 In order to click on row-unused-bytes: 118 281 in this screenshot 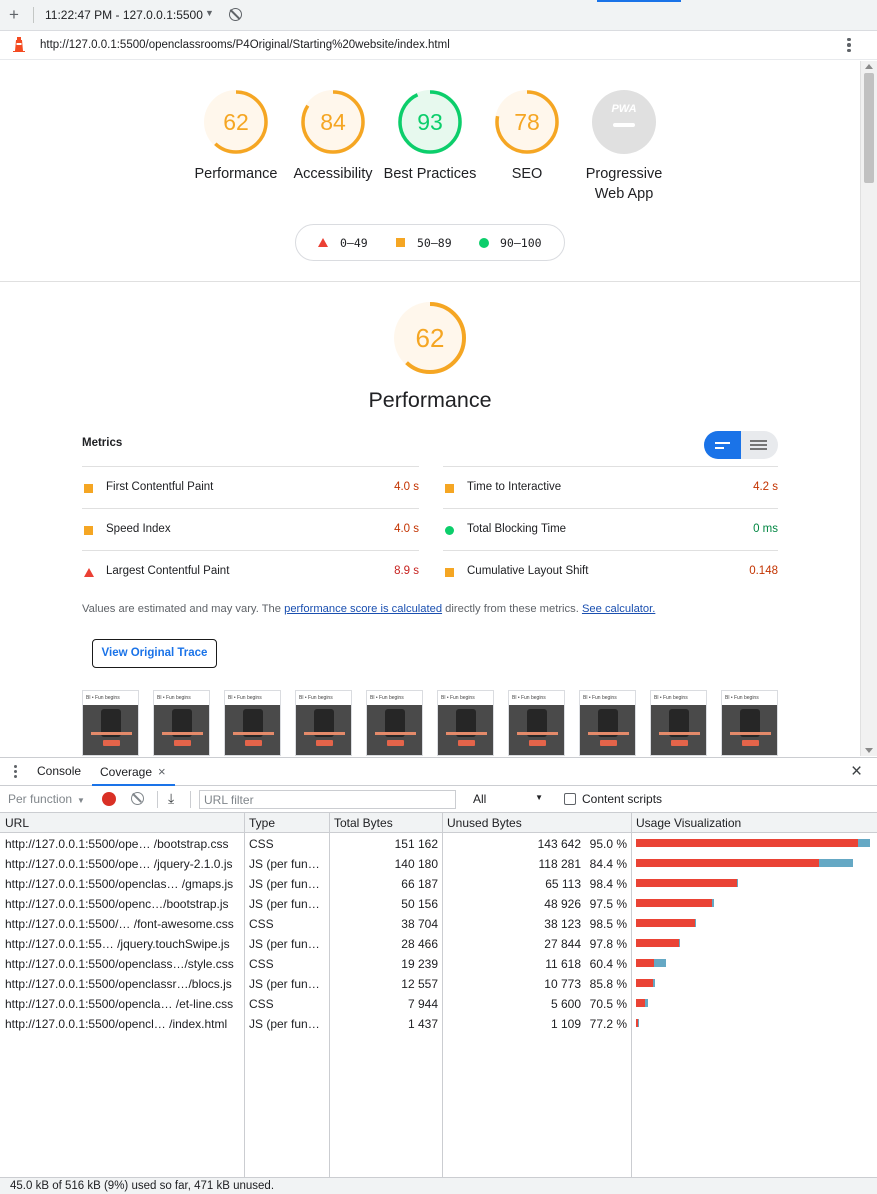, I will do `click(560, 864)`.